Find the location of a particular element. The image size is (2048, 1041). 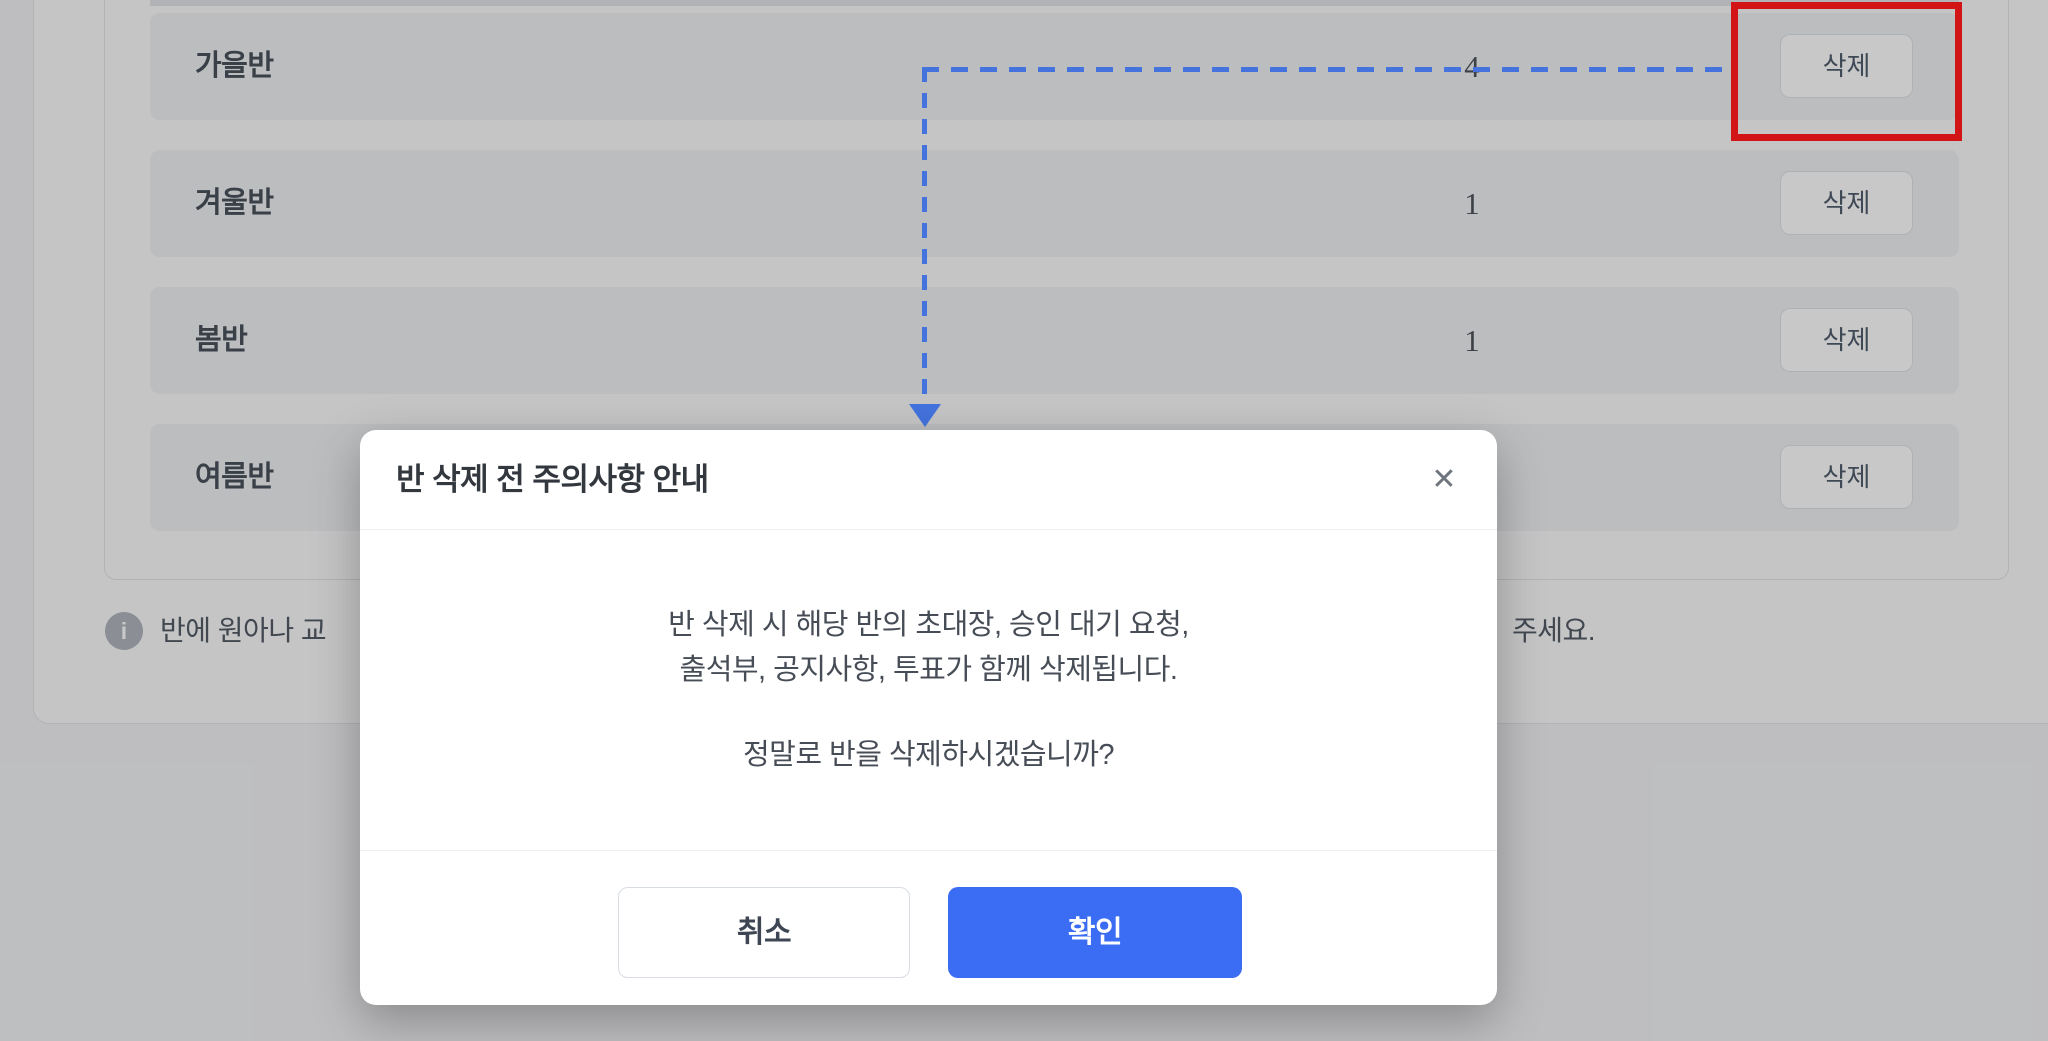

close-icon: ✕ is located at coordinates (1444, 480).